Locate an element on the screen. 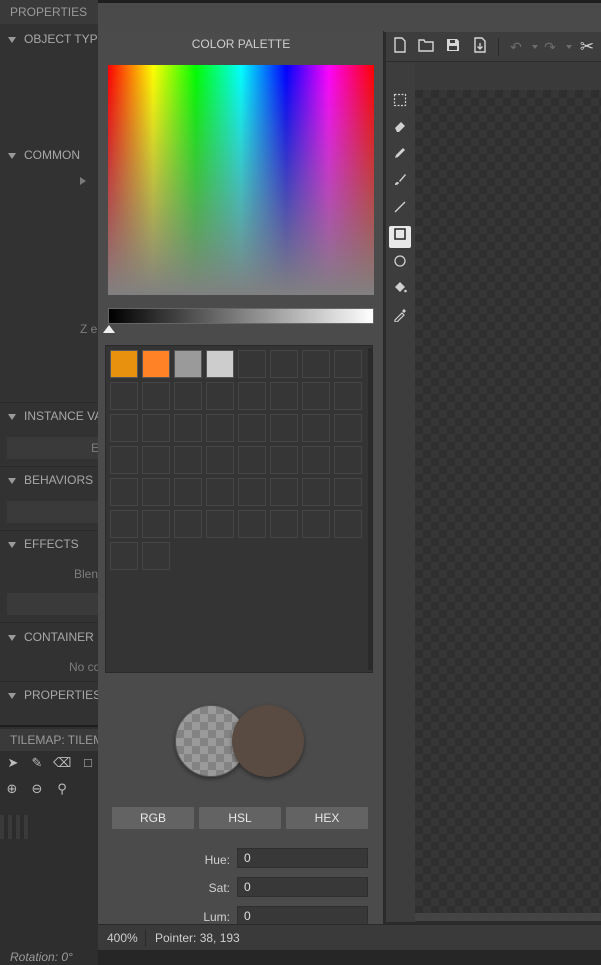 This screenshot has width=601, height=965. rectangle-icon is located at coordinates (400, 237).